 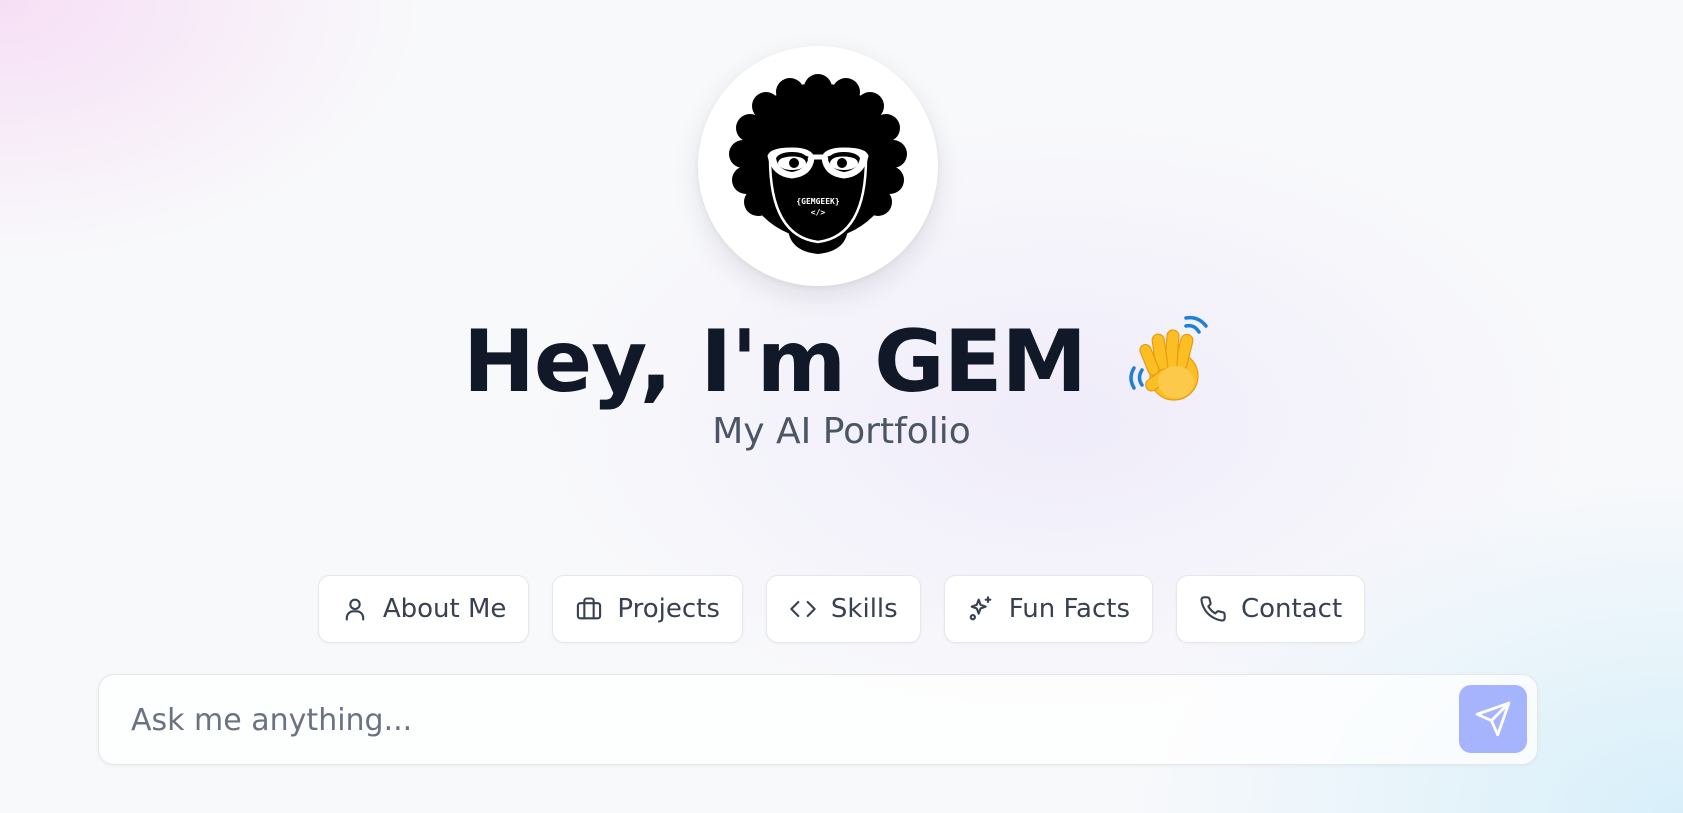 I want to click on page-subtitle: My AI Portfolio, so click(x=841, y=431).